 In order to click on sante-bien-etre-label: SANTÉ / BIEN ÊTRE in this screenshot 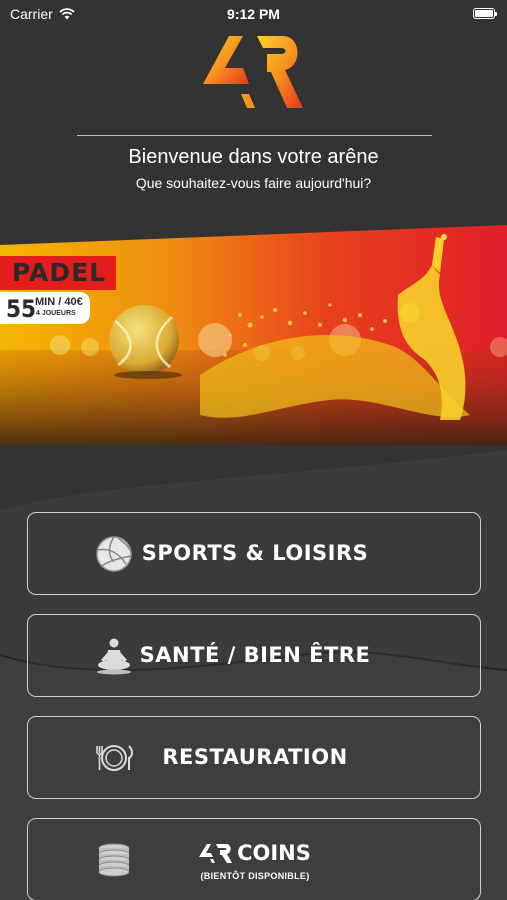, I will do `click(255, 655)`.